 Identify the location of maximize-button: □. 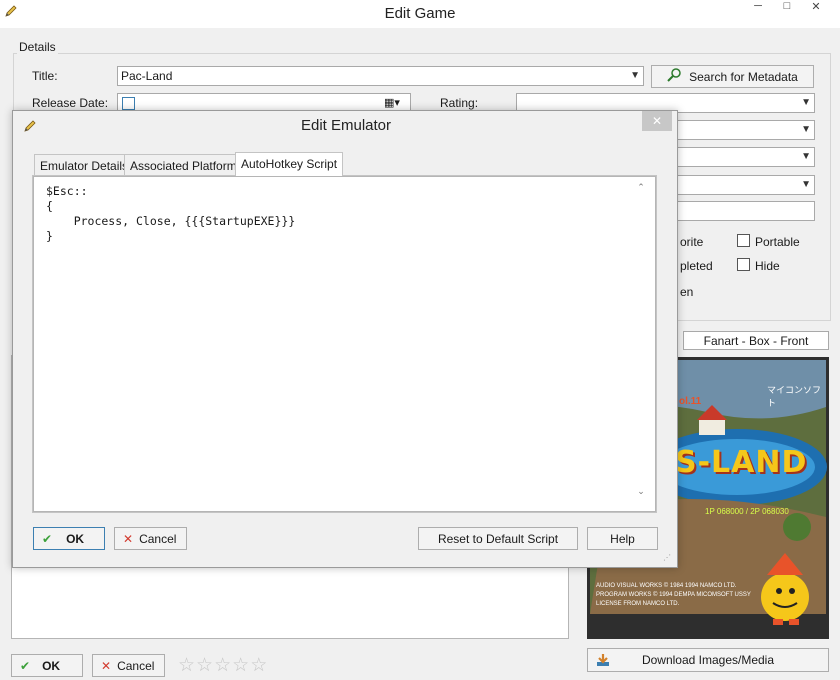
(787, 7).